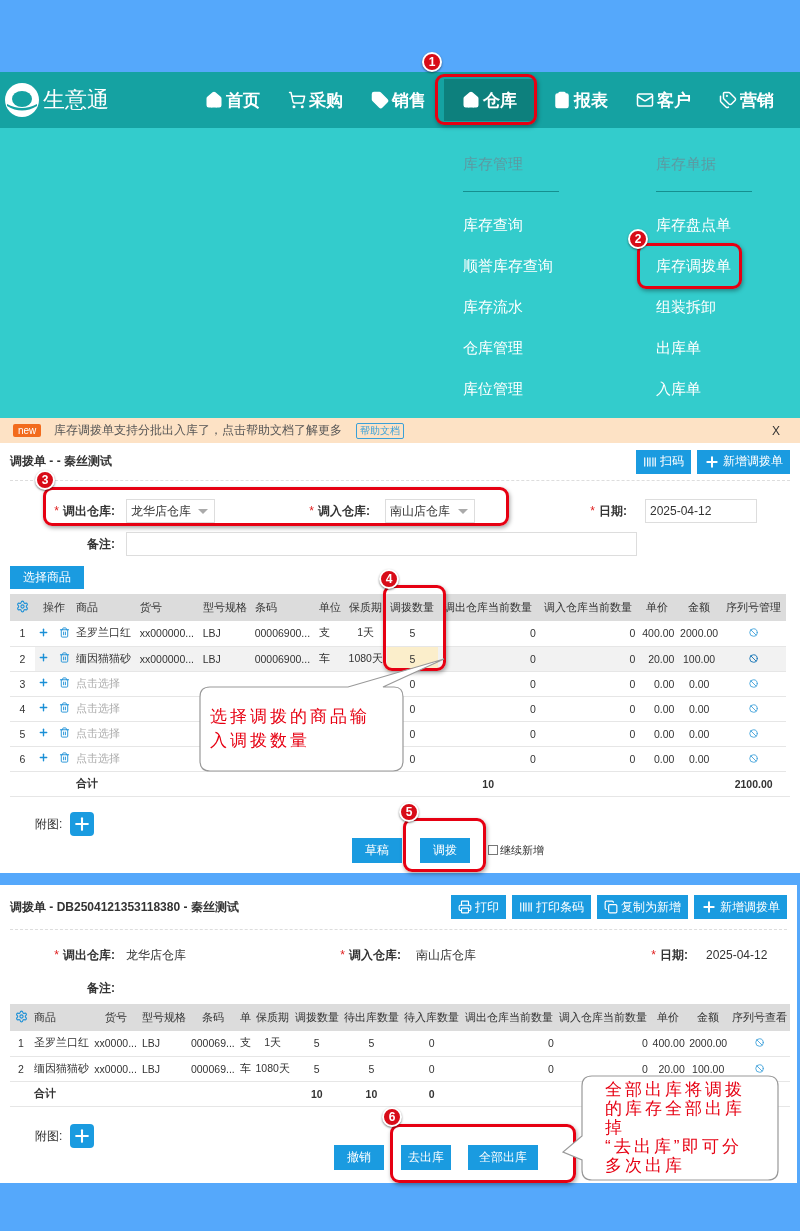  I want to click on toolbar-button: 扫码, so click(663, 461).